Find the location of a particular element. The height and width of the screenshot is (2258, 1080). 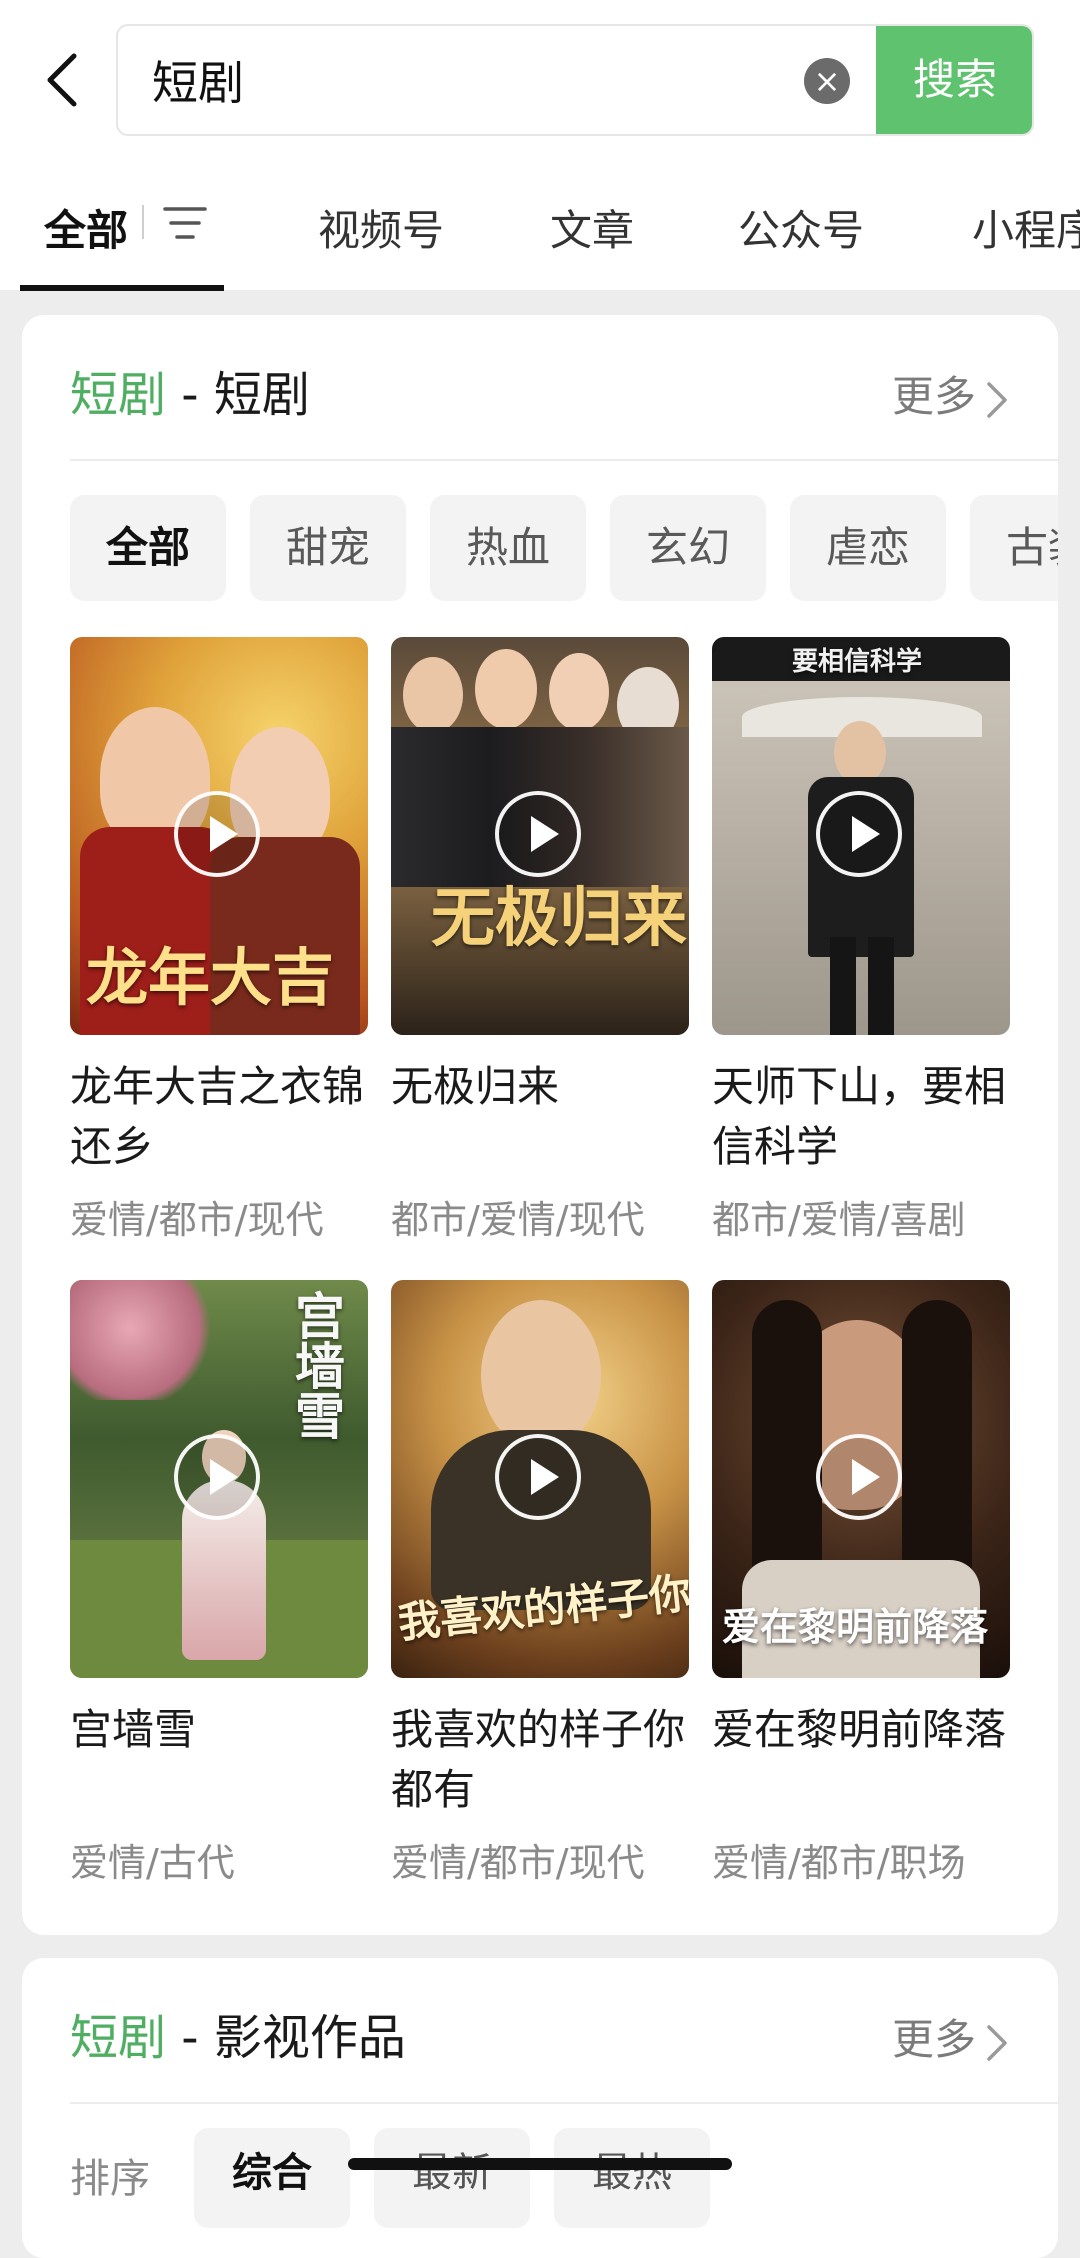

poster-title-text: 爱在黎明前降落 is located at coordinates (855, 1626).